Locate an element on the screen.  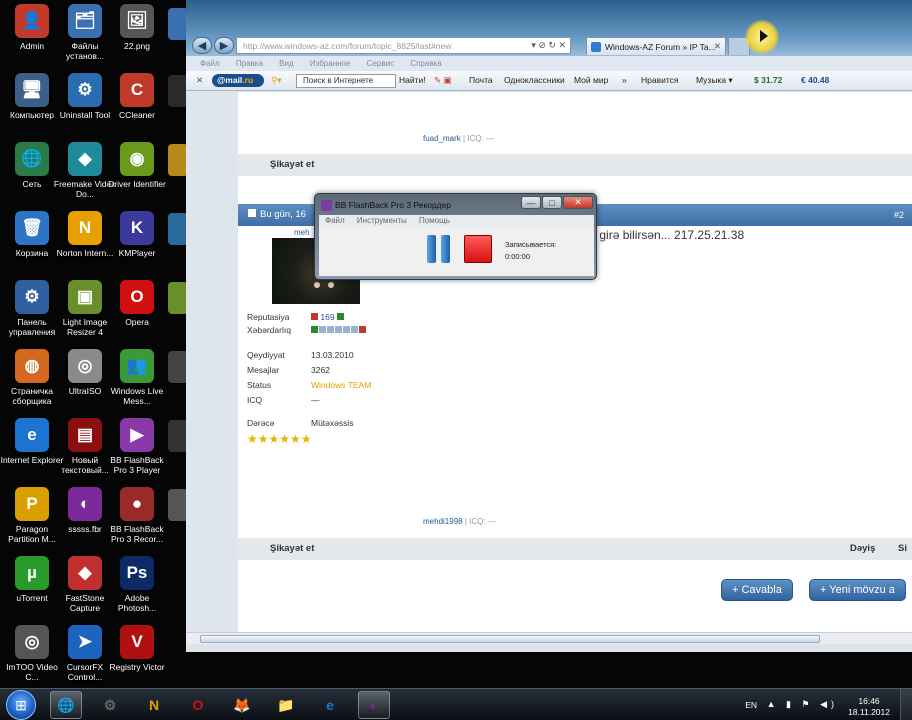
desktop-icon: O Opera is located at coordinates (137, 314).